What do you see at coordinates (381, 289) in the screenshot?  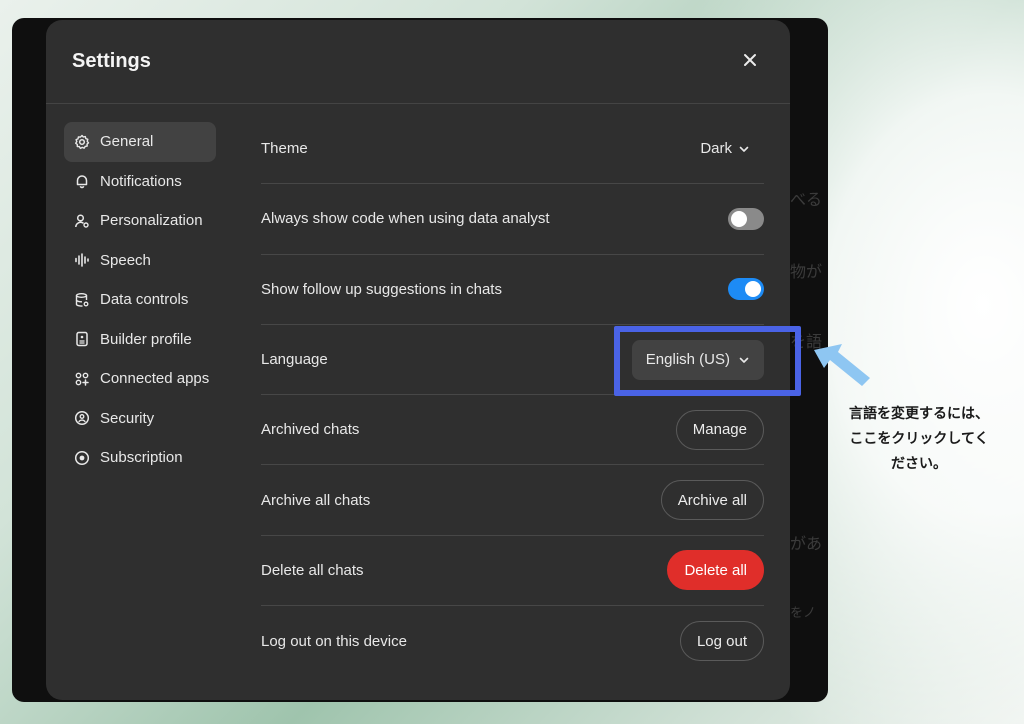 I see `followup-toggle-label: Show follow up suggestions in chats` at bounding box center [381, 289].